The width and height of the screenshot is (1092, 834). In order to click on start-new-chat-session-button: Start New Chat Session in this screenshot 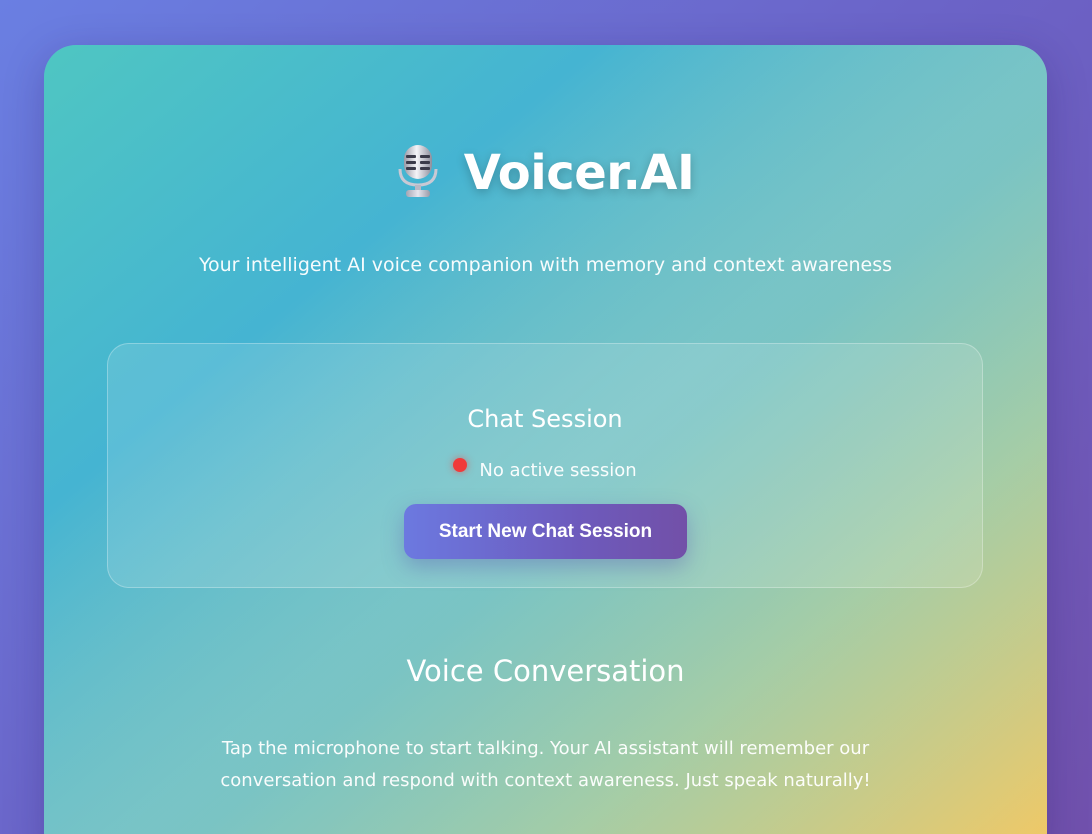, I will do `click(545, 531)`.